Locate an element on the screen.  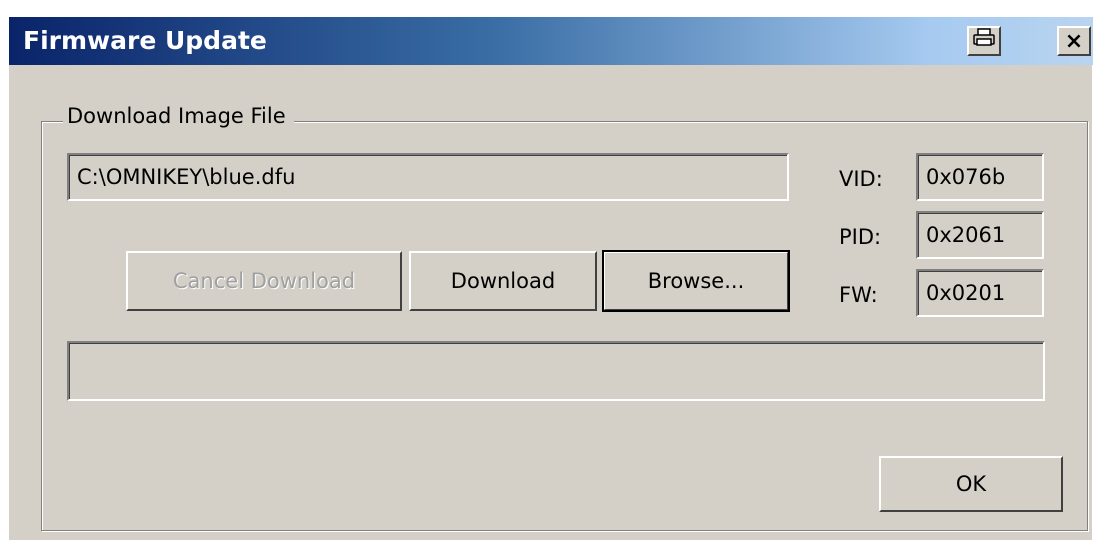
download-button: Download is located at coordinates (503, 281).